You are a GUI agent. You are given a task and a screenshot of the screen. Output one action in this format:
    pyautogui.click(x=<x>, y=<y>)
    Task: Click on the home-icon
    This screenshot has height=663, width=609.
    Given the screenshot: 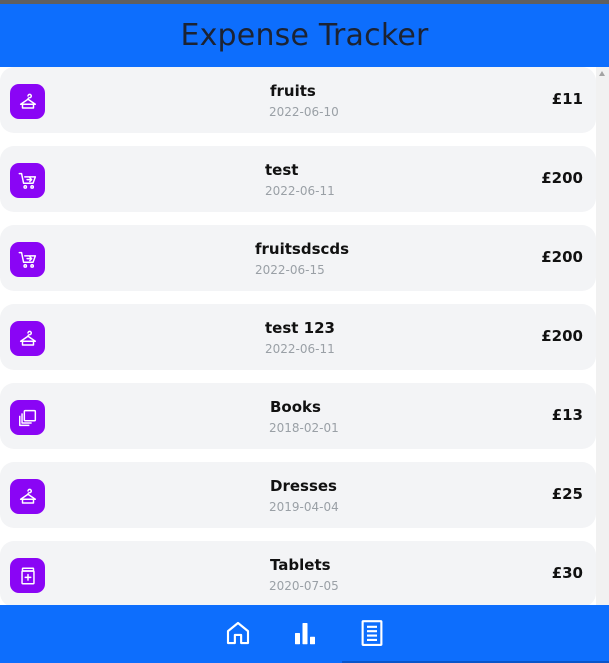 What is the action you would take?
    pyautogui.click(x=238, y=633)
    